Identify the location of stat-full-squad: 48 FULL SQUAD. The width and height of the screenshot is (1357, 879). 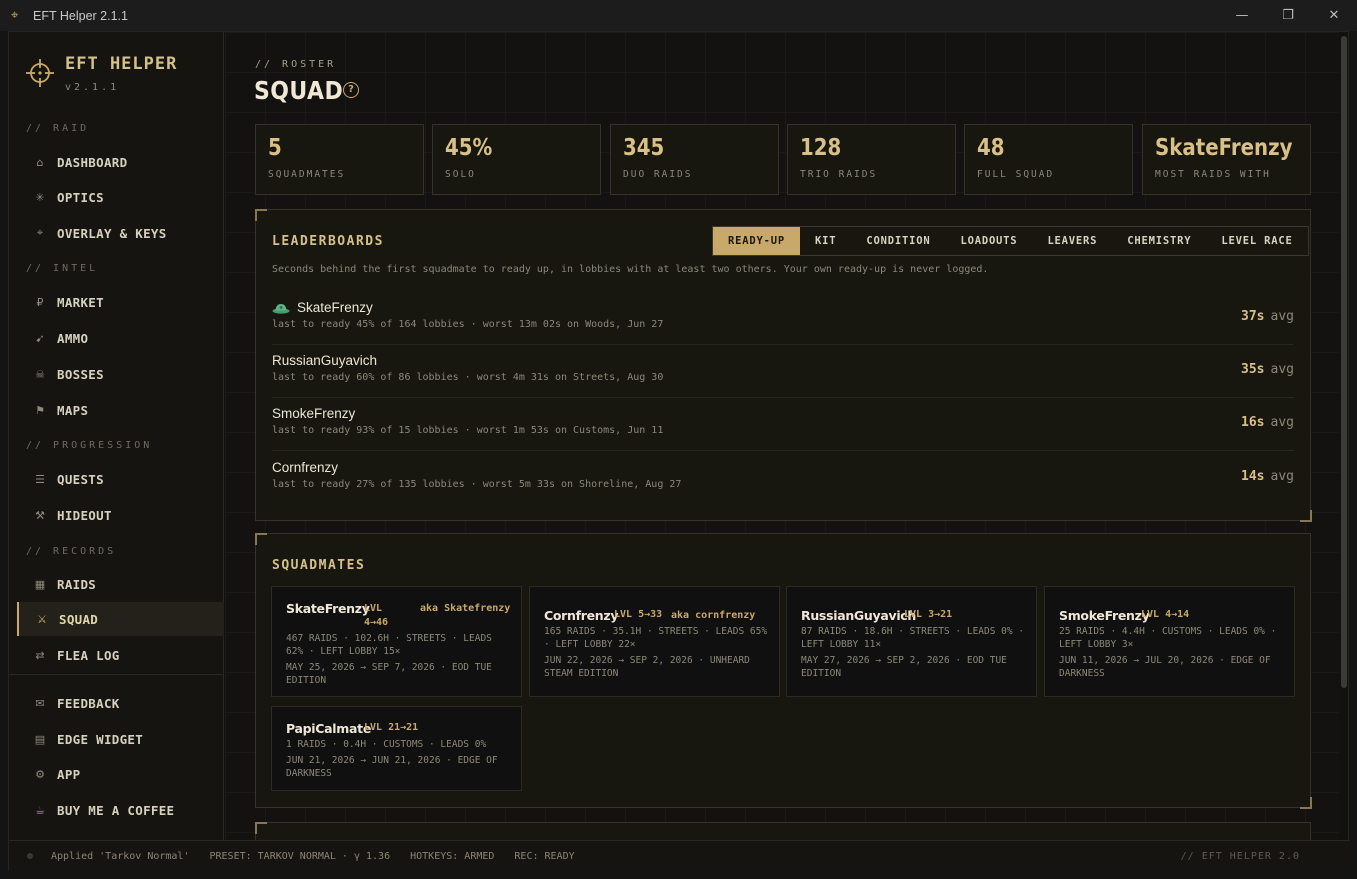
(1048, 159).